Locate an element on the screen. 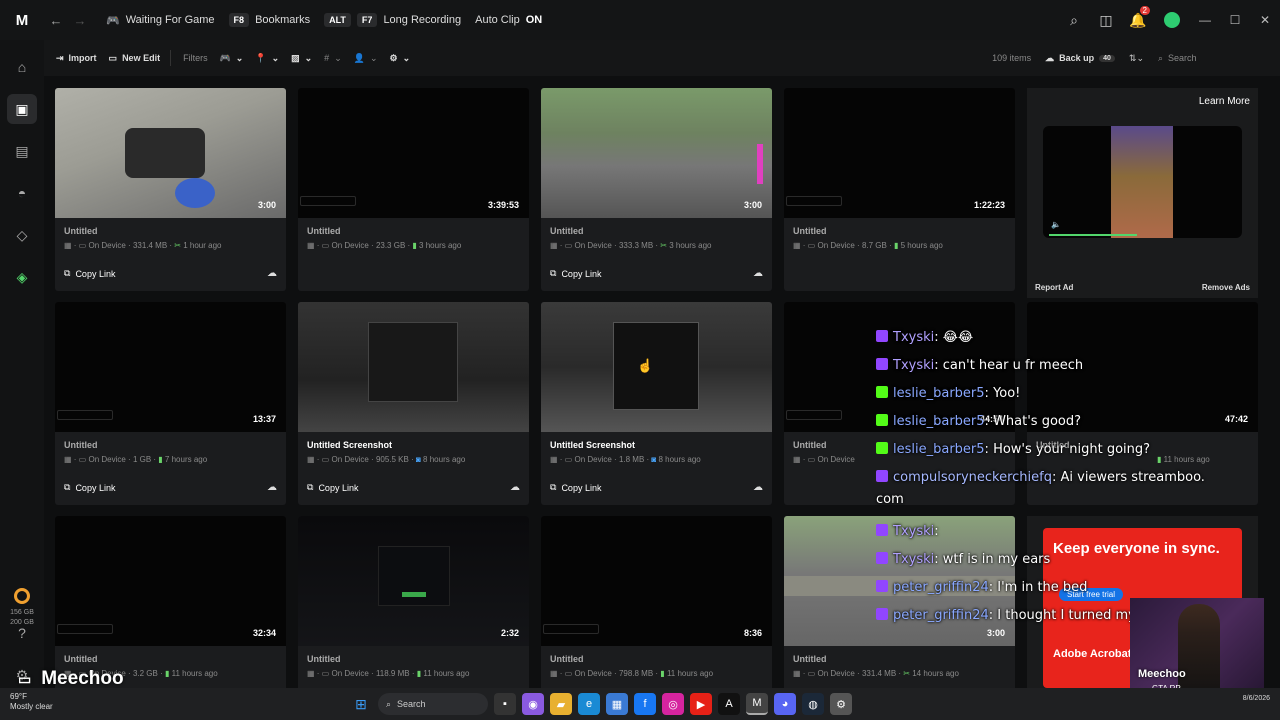  maximize-icon: ☐ is located at coordinates (1235, 20).